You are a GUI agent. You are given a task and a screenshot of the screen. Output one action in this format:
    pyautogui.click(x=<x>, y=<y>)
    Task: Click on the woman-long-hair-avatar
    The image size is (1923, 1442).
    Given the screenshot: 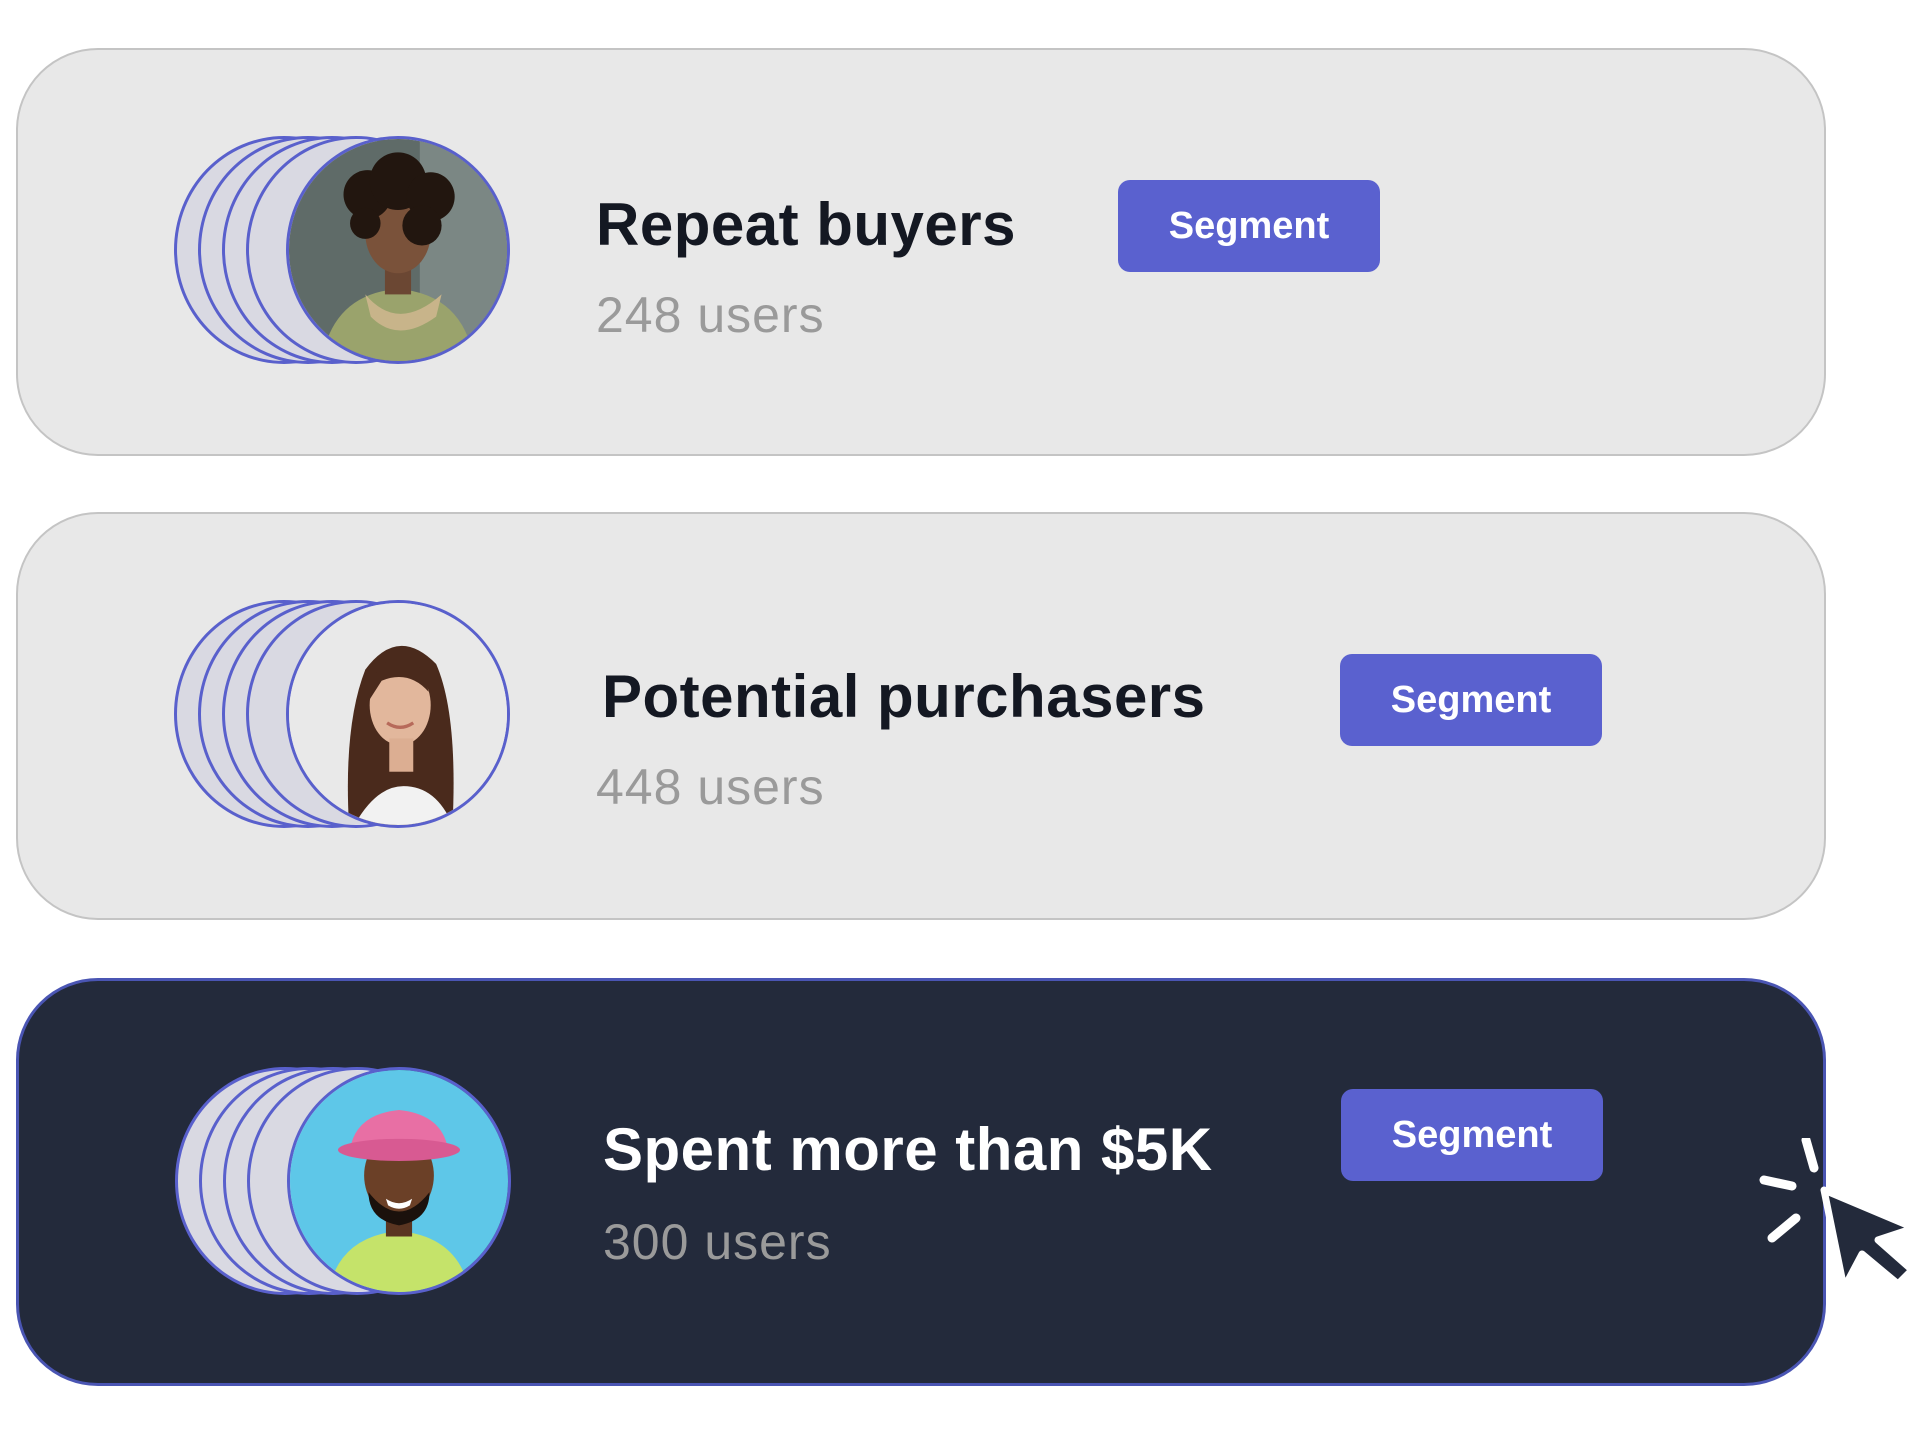 What is the action you would take?
    pyautogui.click(x=398, y=714)
    